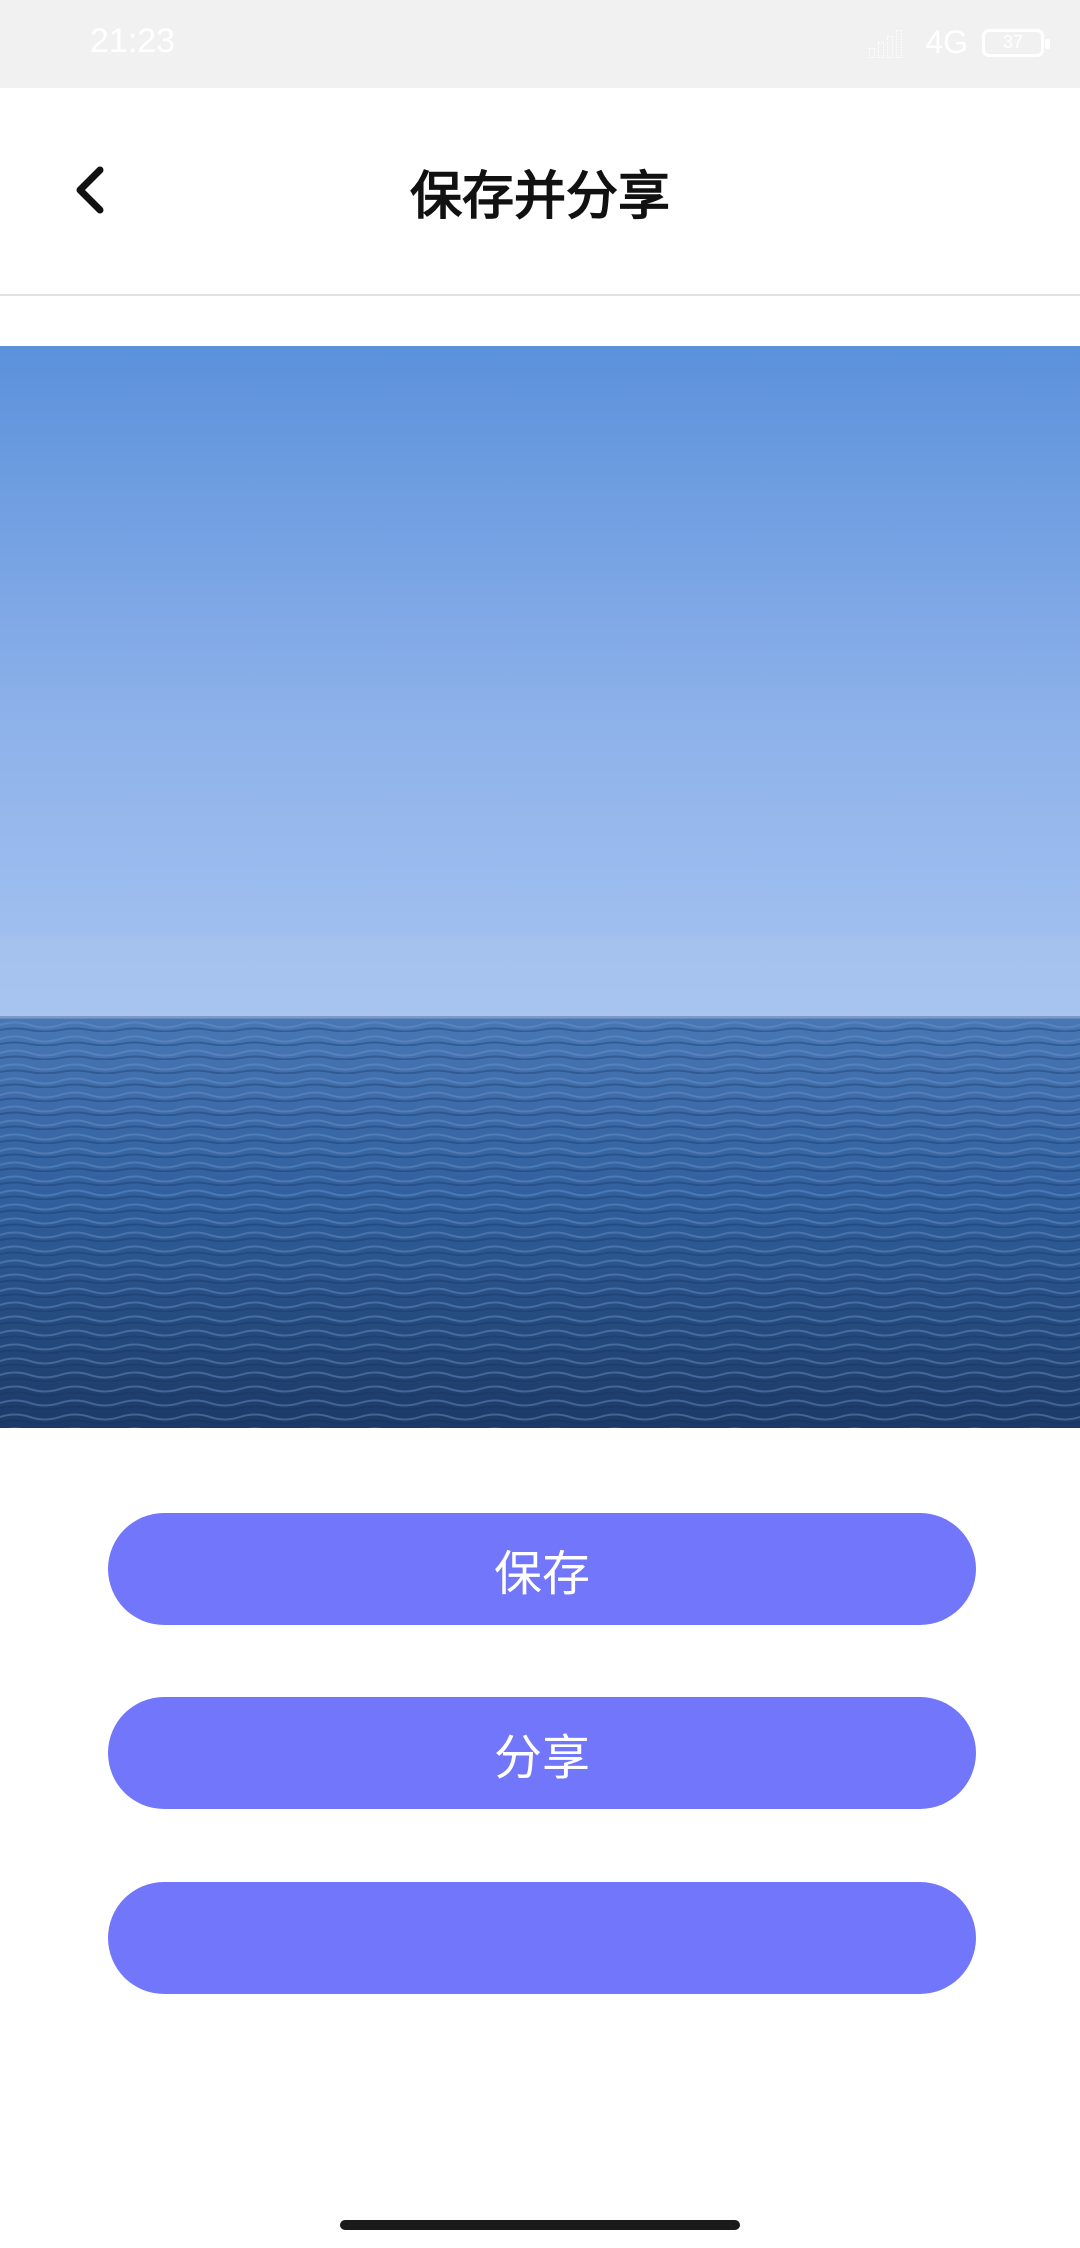  Describe the element at coordinates (946, 42) in the screenshot. I see `network-type: 4G` at that location.